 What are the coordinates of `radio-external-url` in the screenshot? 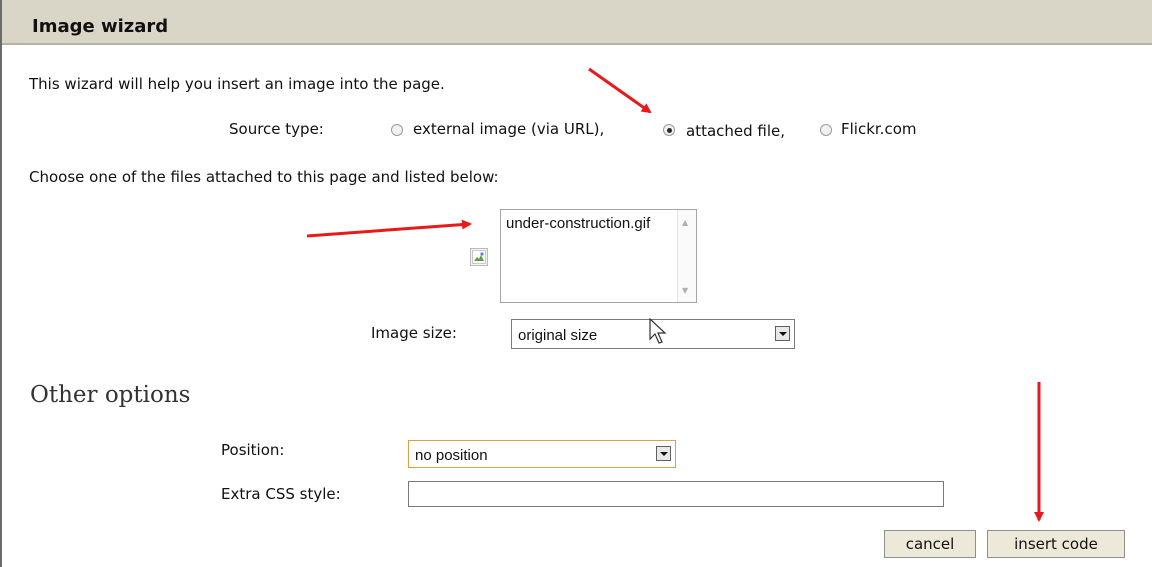 It's located at (397, 130).